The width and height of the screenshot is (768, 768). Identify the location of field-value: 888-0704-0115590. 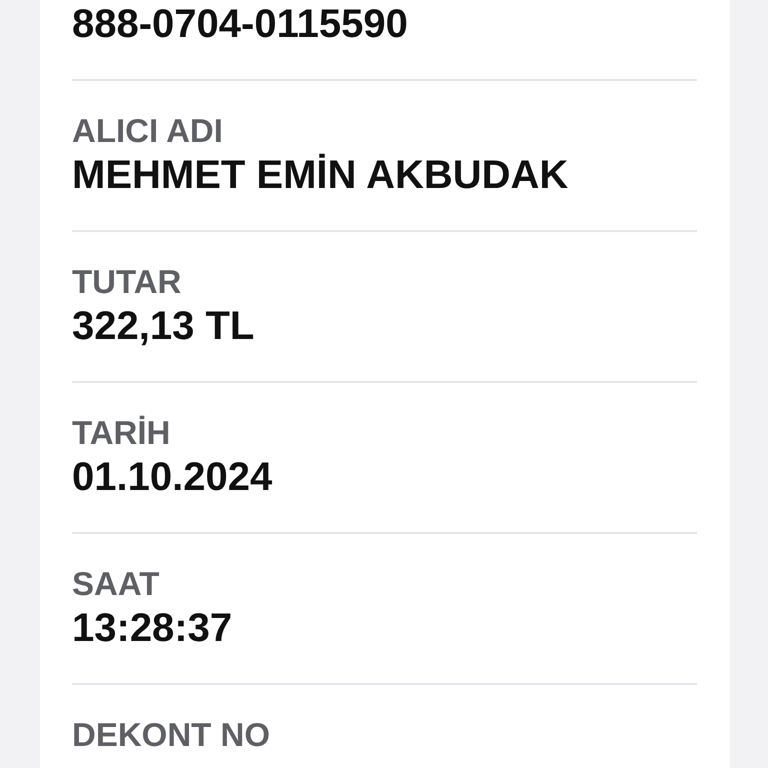
(240, 24).